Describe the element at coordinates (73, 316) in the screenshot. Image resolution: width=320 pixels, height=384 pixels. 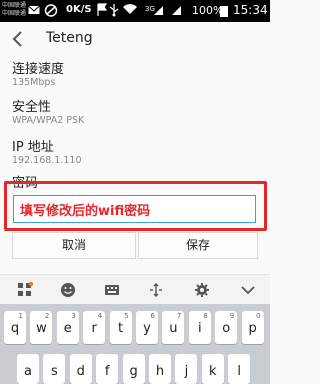
I see `key-number-hint: 3` at that location.